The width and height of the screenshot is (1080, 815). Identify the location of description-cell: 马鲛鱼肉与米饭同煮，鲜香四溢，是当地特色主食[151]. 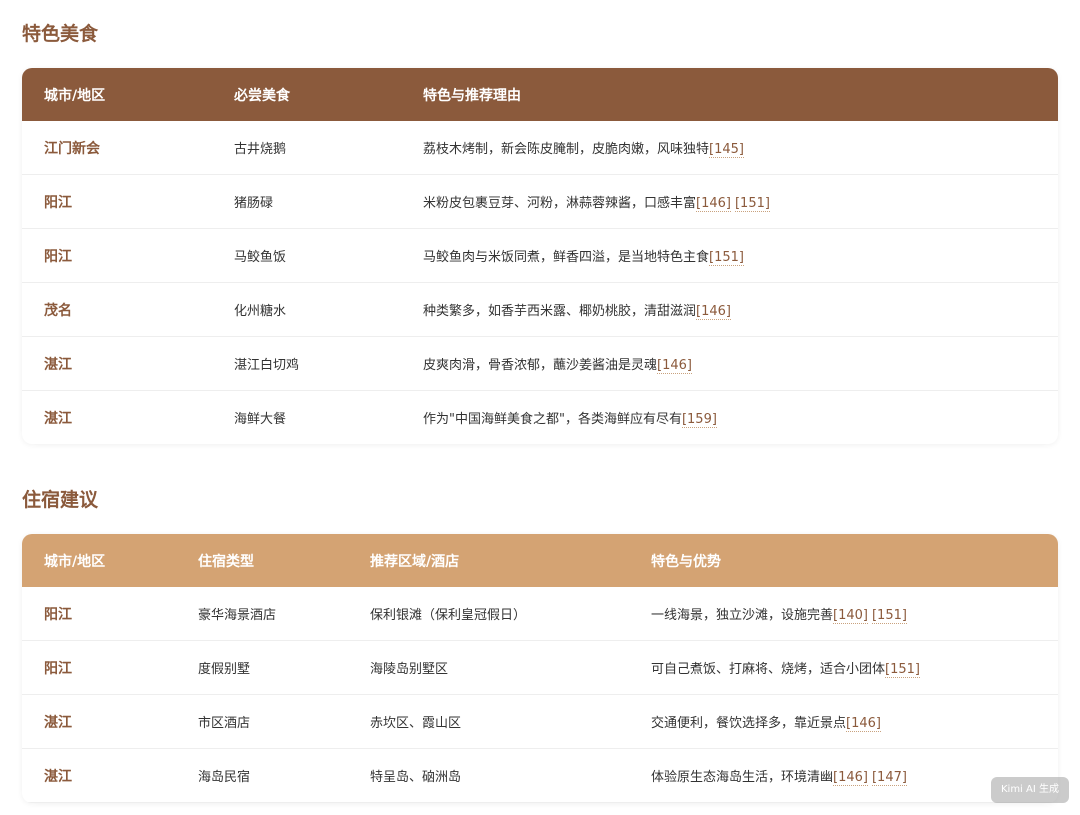
(729, 255).